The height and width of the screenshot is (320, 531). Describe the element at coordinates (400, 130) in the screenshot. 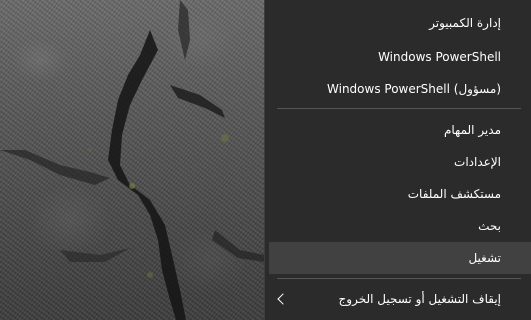

I see `menu-item-task-manager: مدير المهام` at that location.